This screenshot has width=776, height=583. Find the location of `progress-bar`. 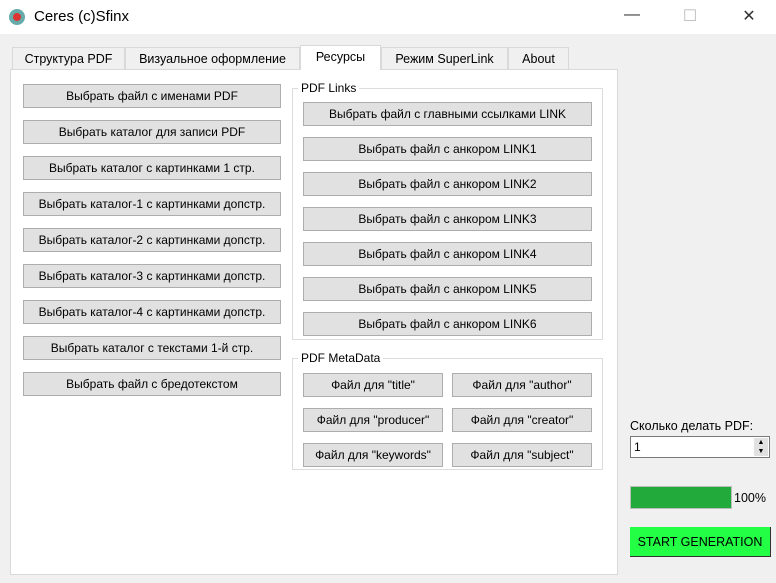

progress-bar is located at coordinates (681, 497).